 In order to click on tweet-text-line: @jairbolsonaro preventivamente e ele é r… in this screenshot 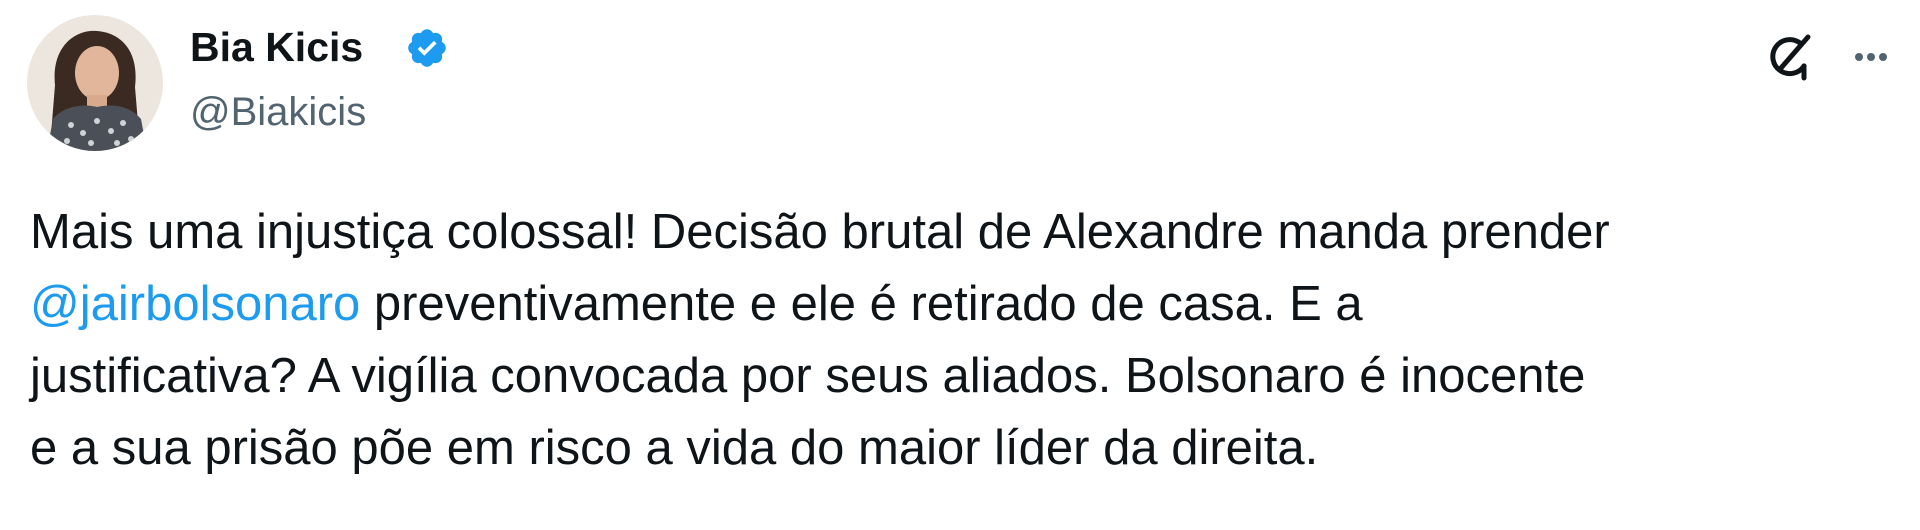, I will do `click(965, 304)`.